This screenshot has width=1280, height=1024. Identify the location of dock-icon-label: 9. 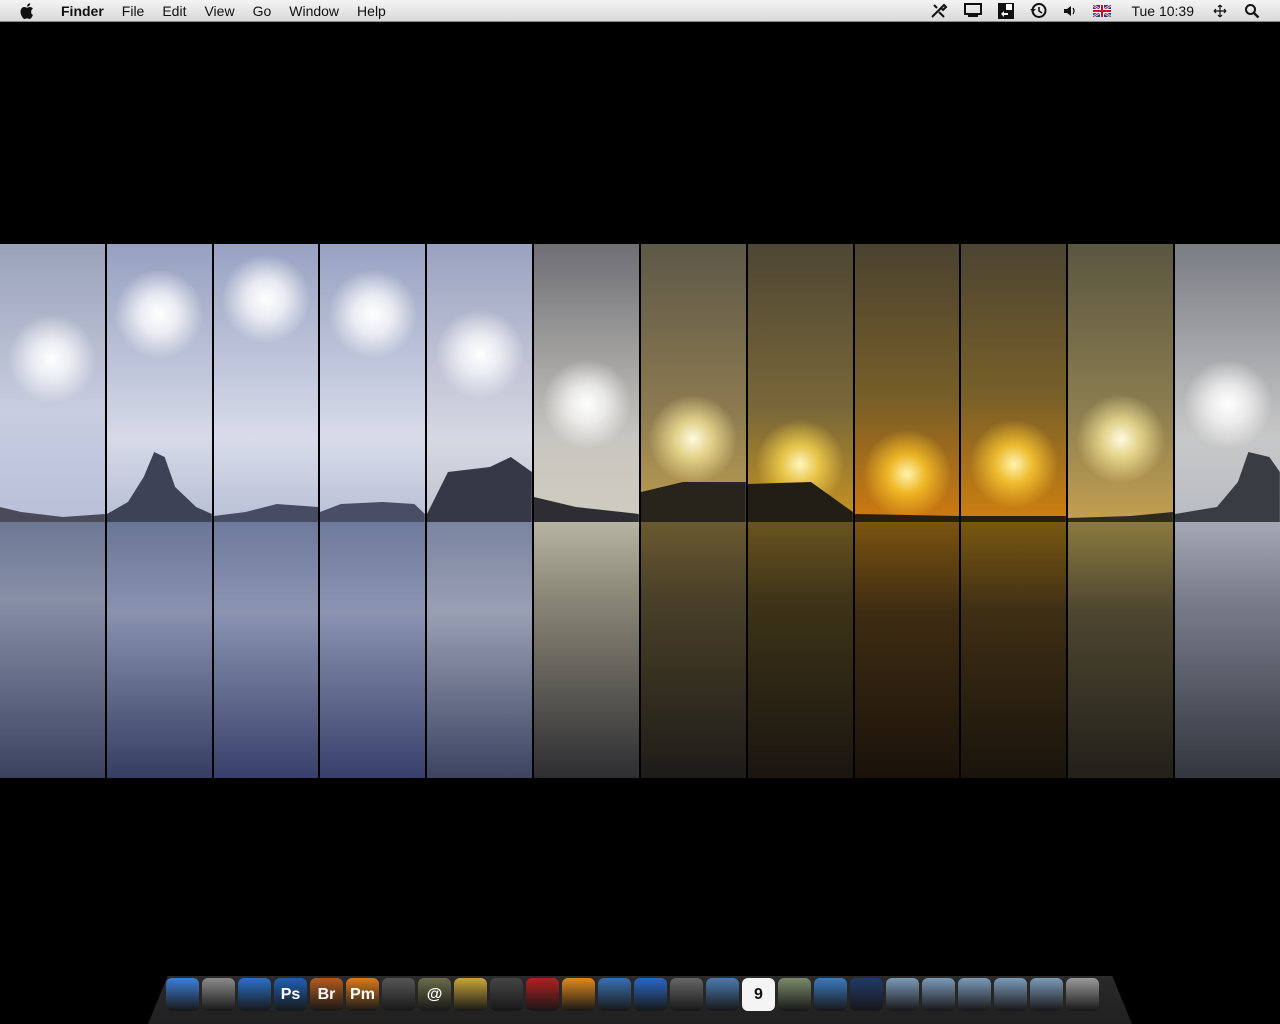
(758, 994).